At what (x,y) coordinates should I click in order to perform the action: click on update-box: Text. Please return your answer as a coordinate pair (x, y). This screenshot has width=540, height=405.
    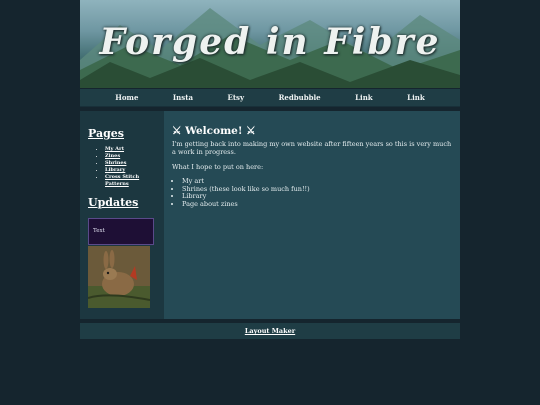
    Looking at the image, I should click on (121, 231).